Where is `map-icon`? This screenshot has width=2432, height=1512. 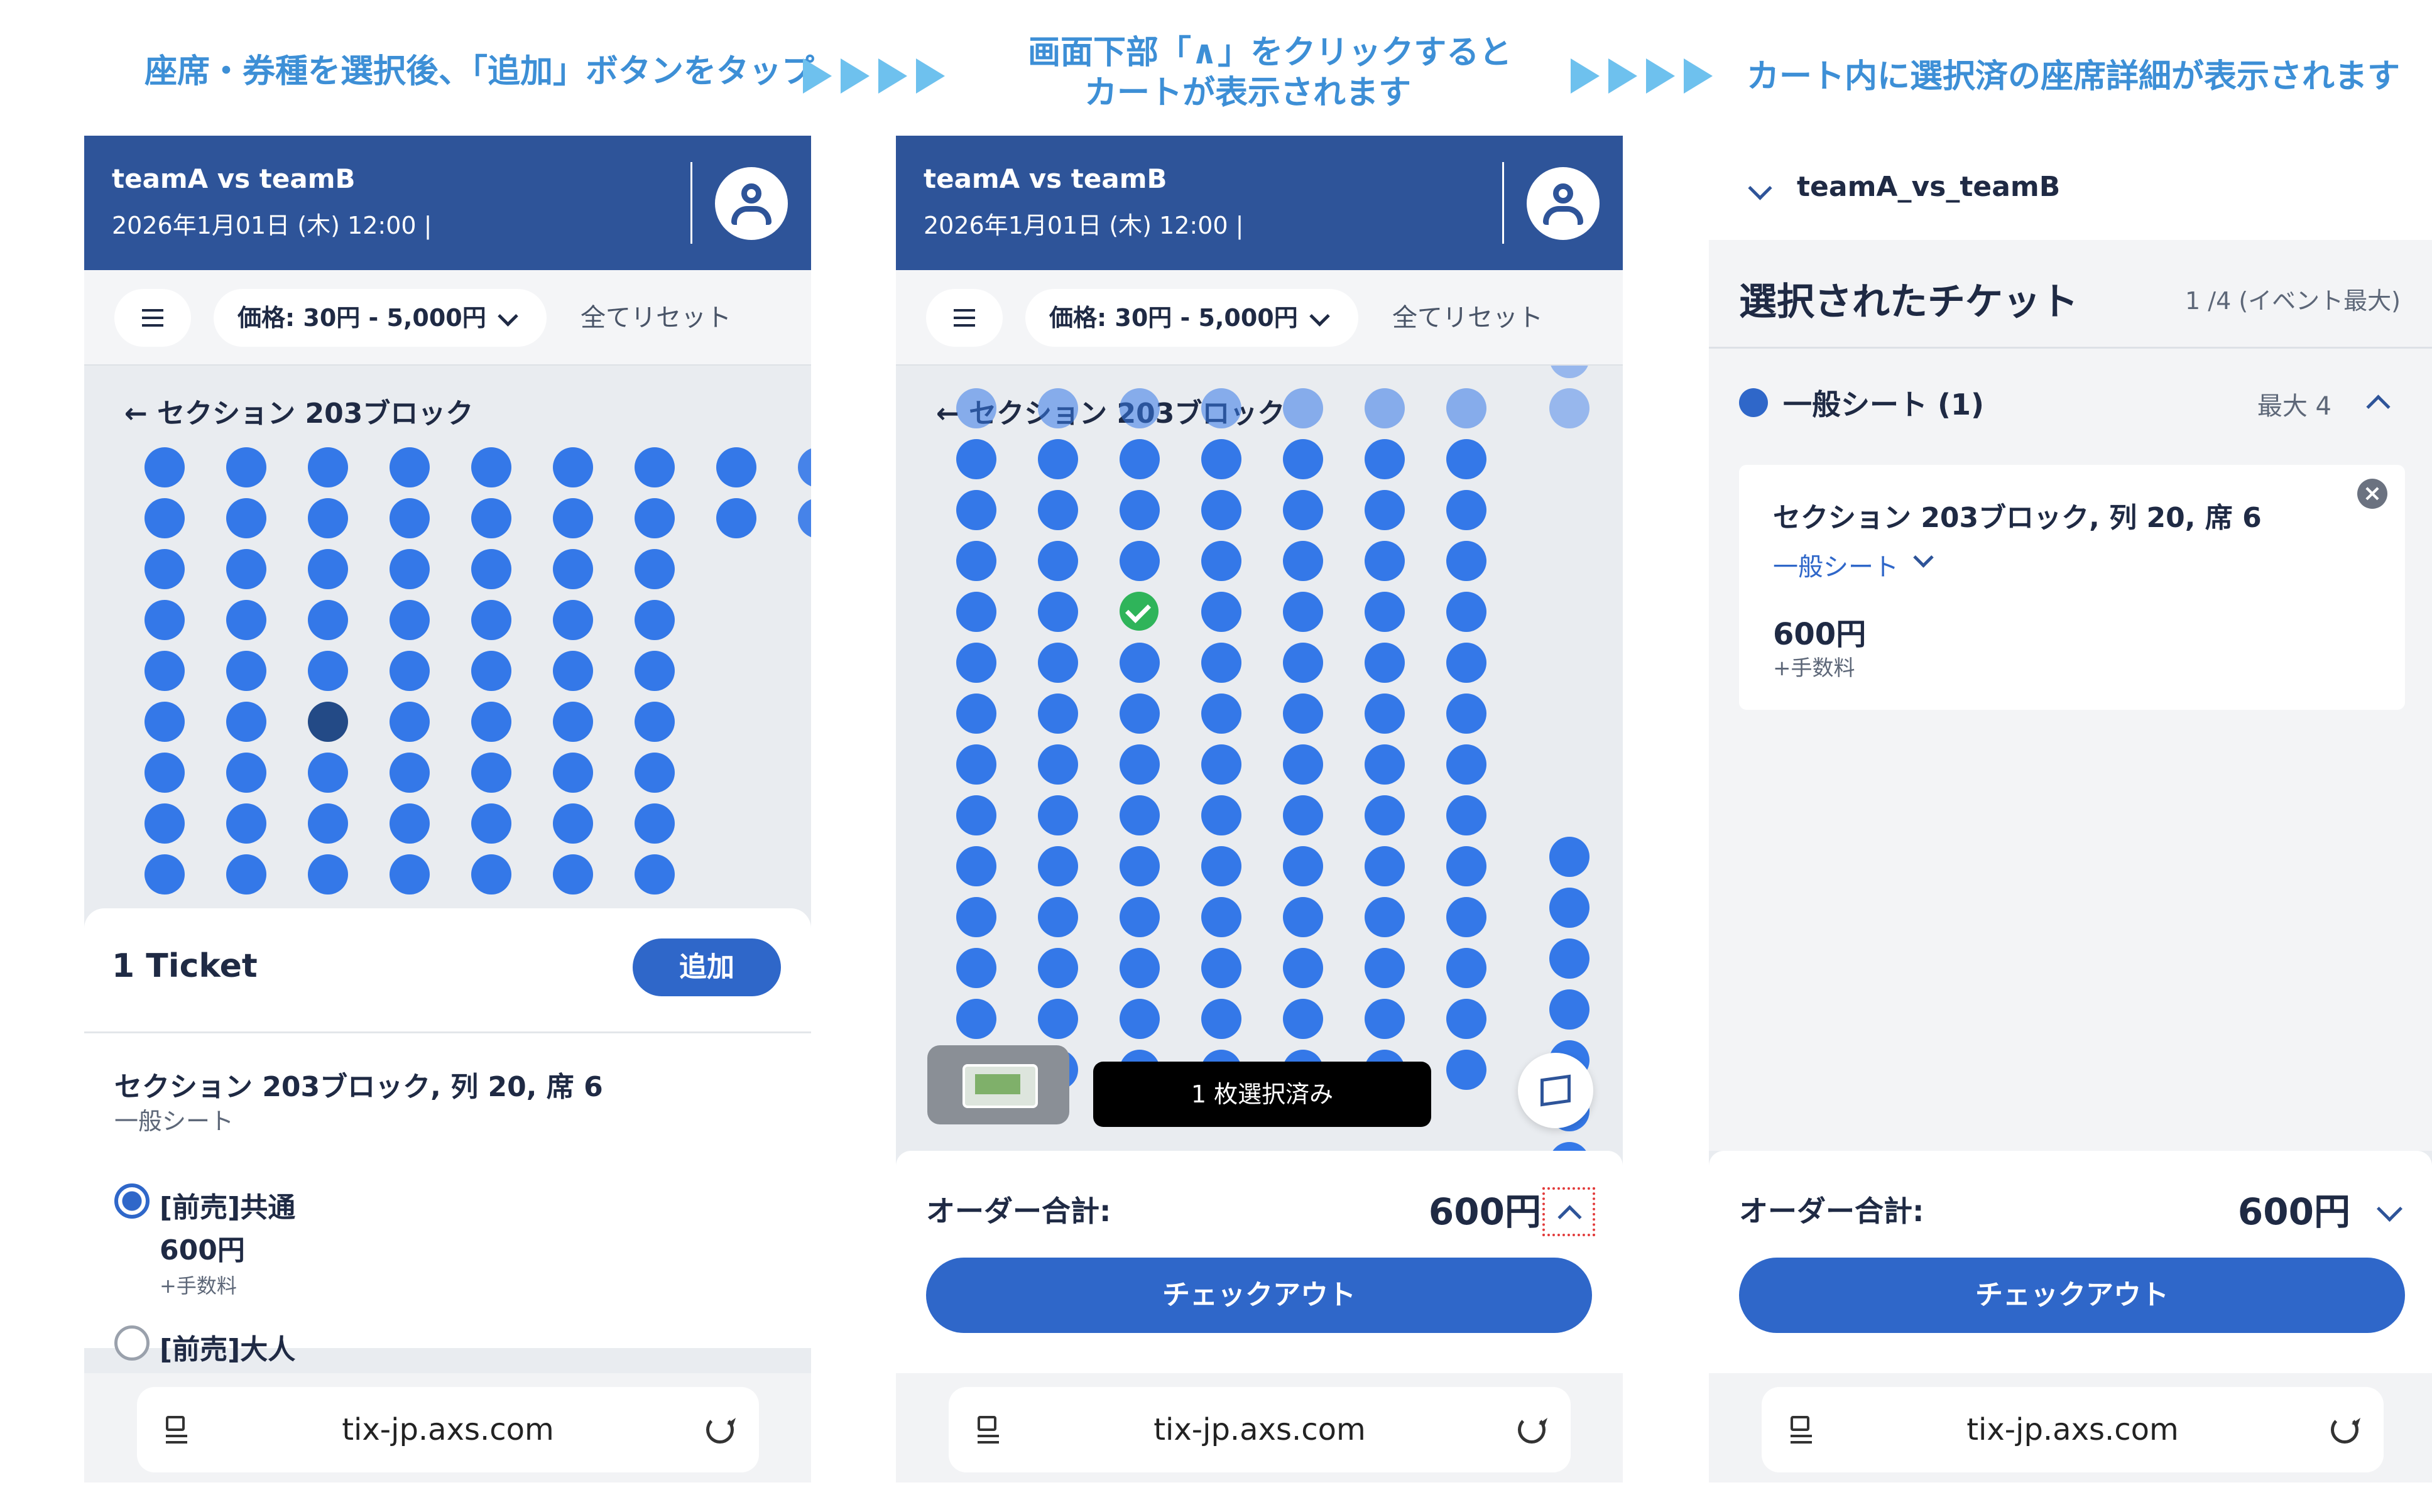 map-icon is located at coordinates (1556, 1090).